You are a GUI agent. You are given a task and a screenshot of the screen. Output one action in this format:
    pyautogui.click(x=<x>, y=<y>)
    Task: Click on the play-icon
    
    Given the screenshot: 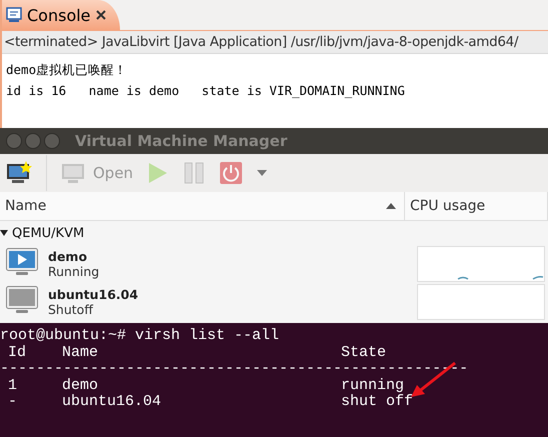 What is the action you would take?
    pyautogui.click(x=158, y=173)
    